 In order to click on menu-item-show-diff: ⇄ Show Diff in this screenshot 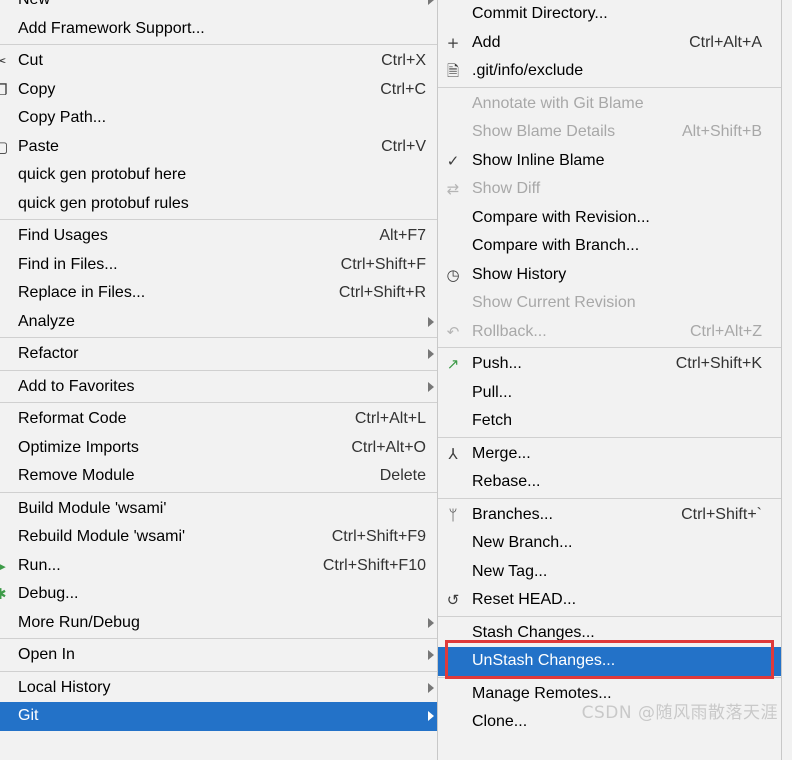, I will do `click(609, 189)`.